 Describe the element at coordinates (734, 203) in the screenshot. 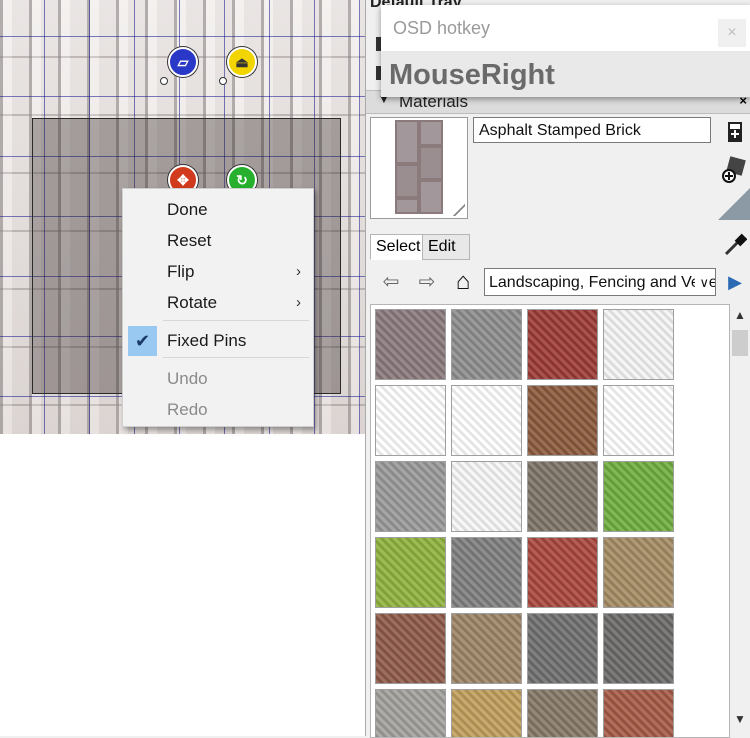

I see `display-secondary-pane-icon` at that location.